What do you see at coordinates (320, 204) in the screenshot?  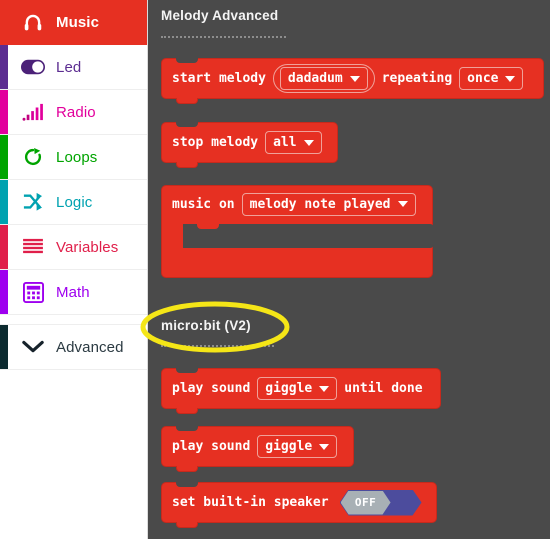 I see `event-dropdown-value: melody note played` at bounding box center [320, 204].